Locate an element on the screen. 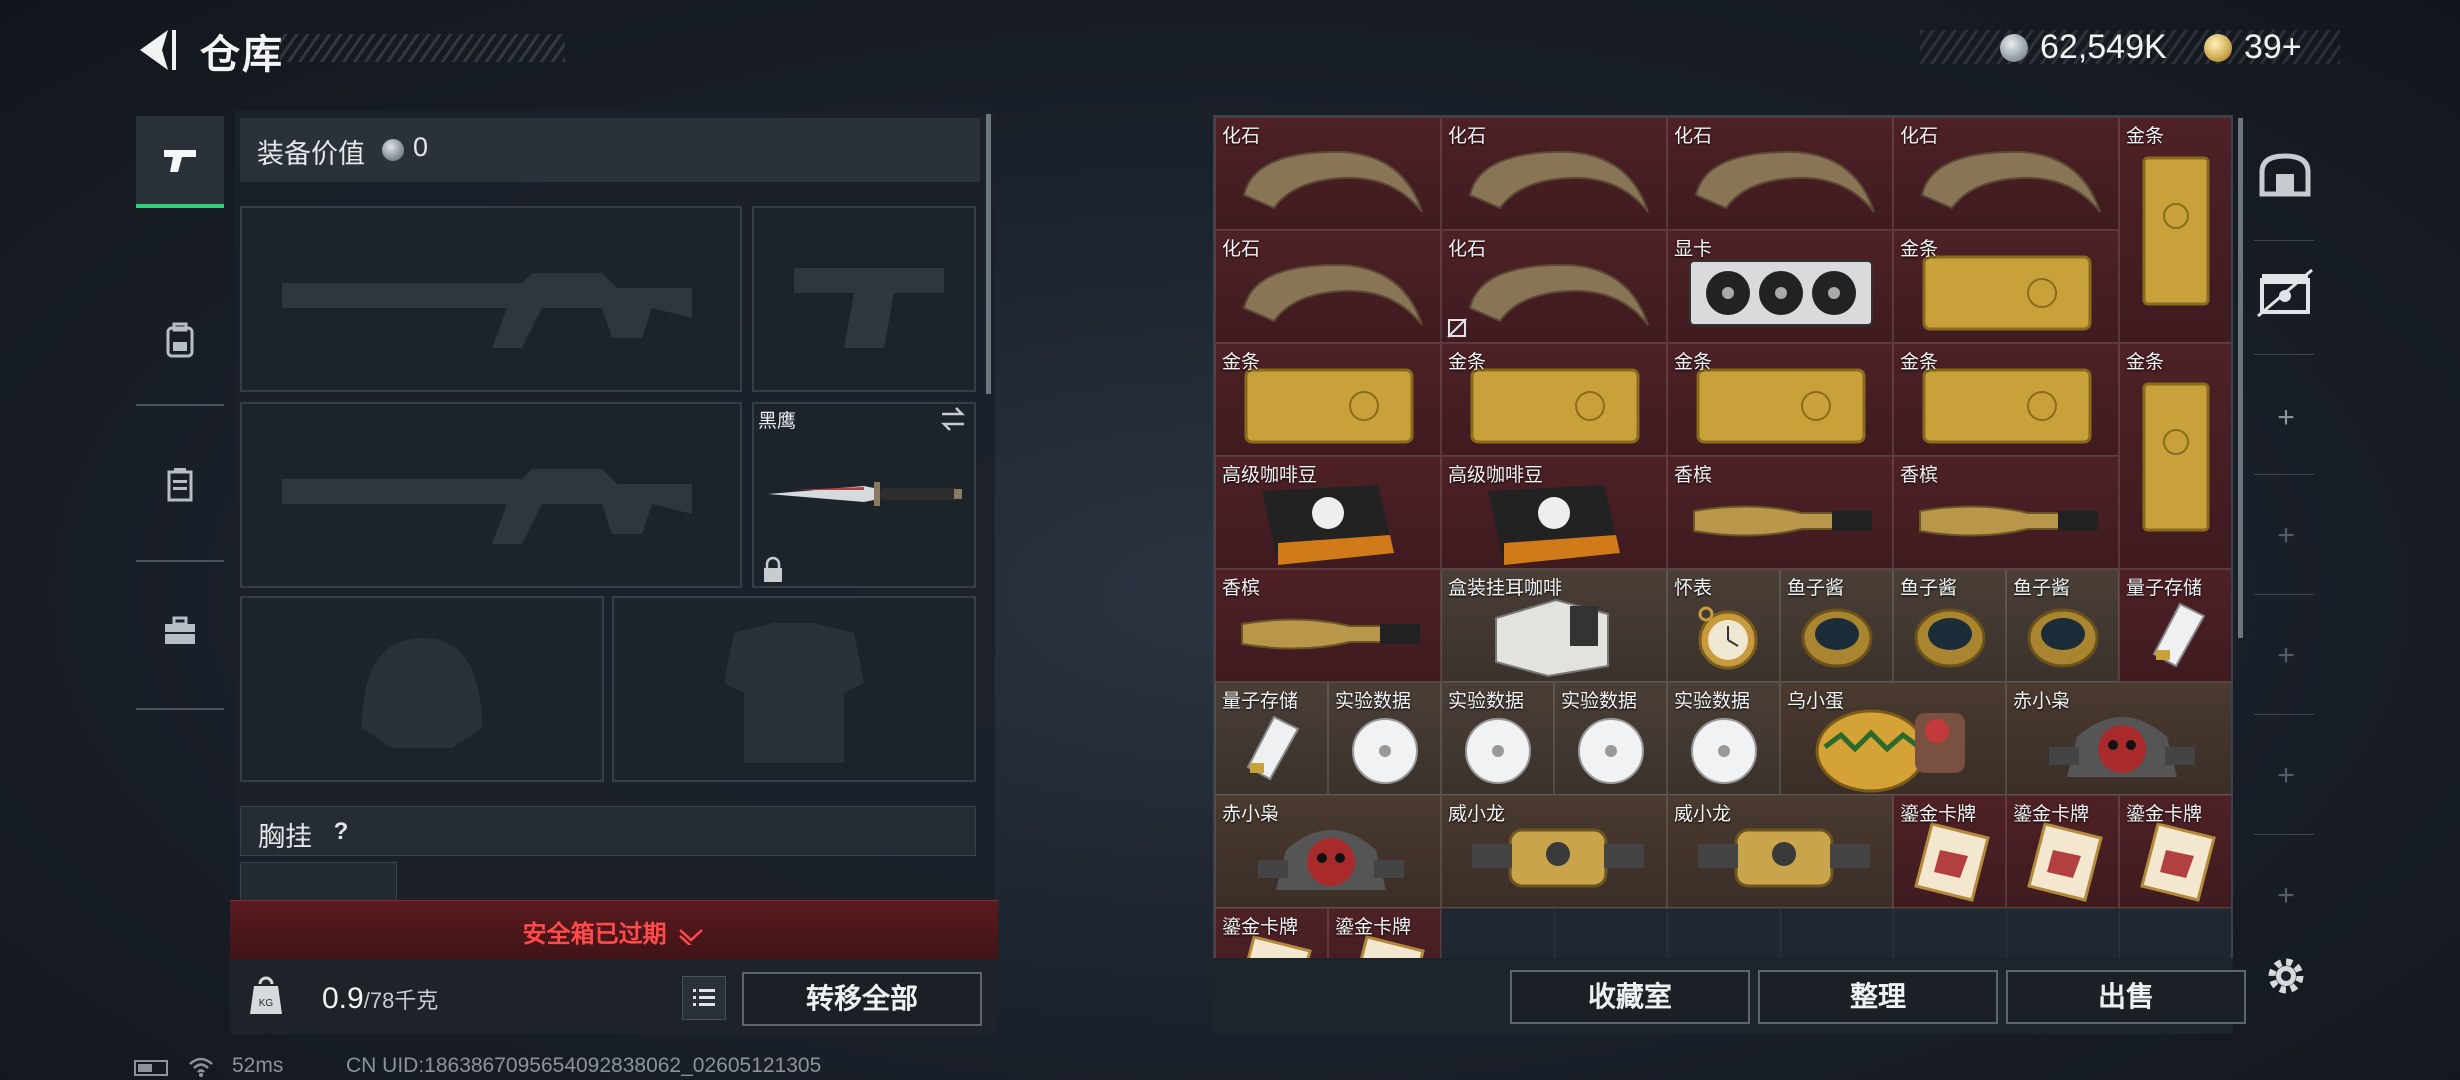  no-insure-icon is located at coordinates (1457, 328).